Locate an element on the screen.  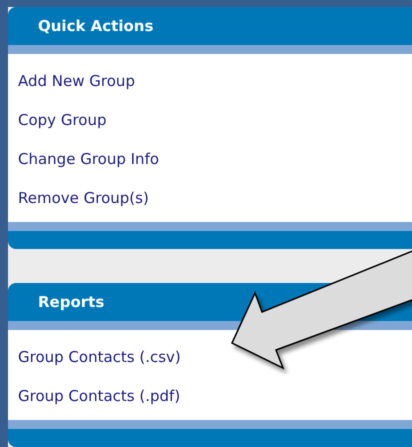
action-link: Remove Group(s) is located at coordinates (83, 198).